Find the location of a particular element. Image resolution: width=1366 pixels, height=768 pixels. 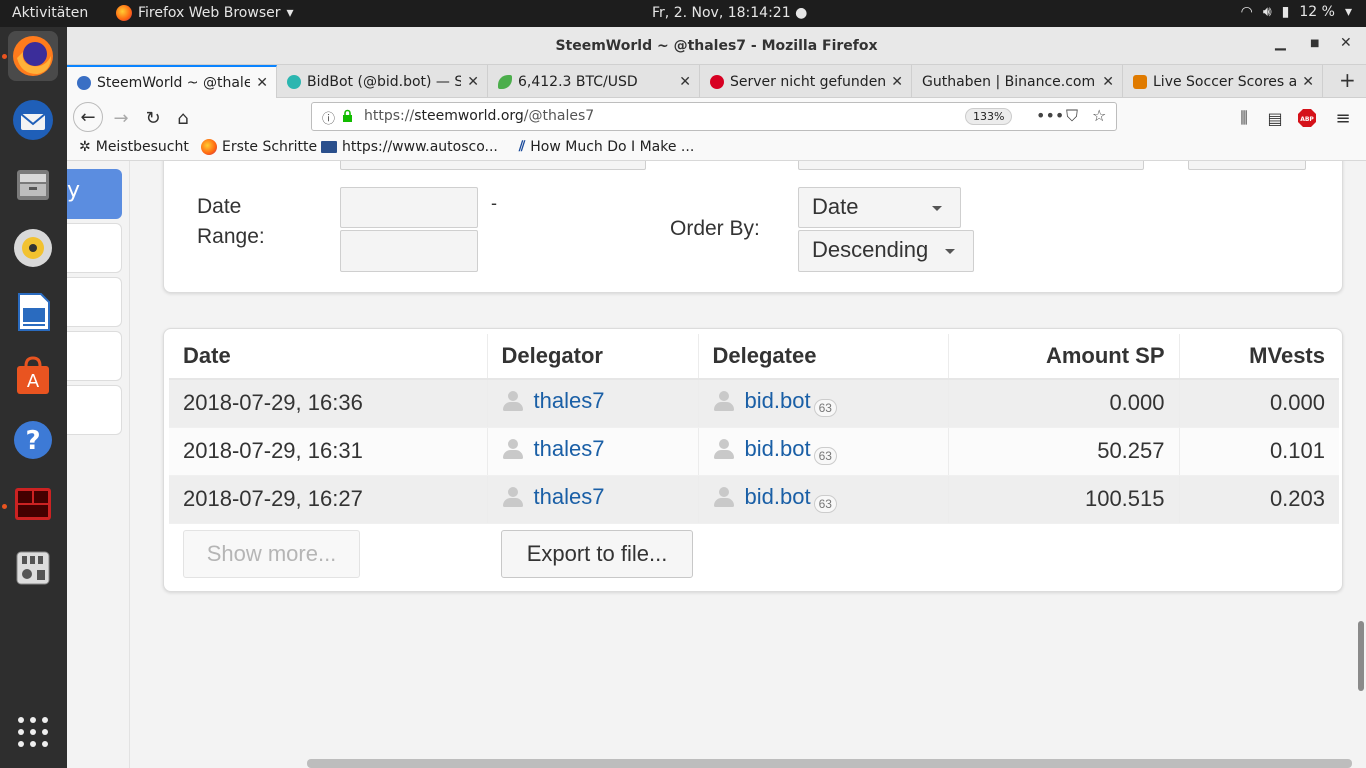

cell-mvests: 0.101 is located at coordinates (1259, 451).